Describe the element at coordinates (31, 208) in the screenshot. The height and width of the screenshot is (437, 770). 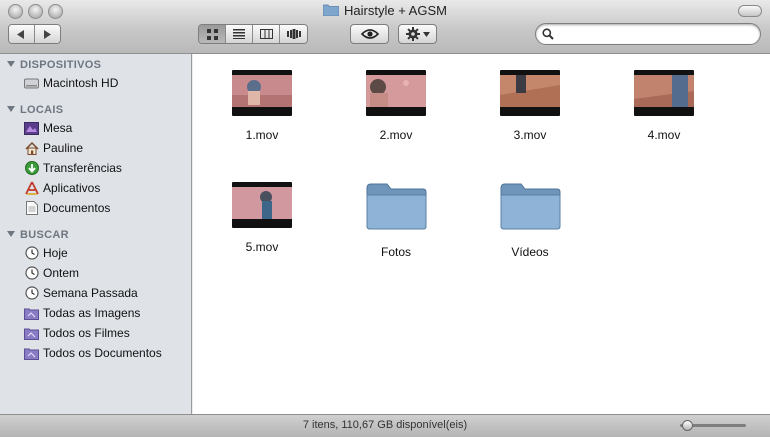
I see `documents-icon` at that location.